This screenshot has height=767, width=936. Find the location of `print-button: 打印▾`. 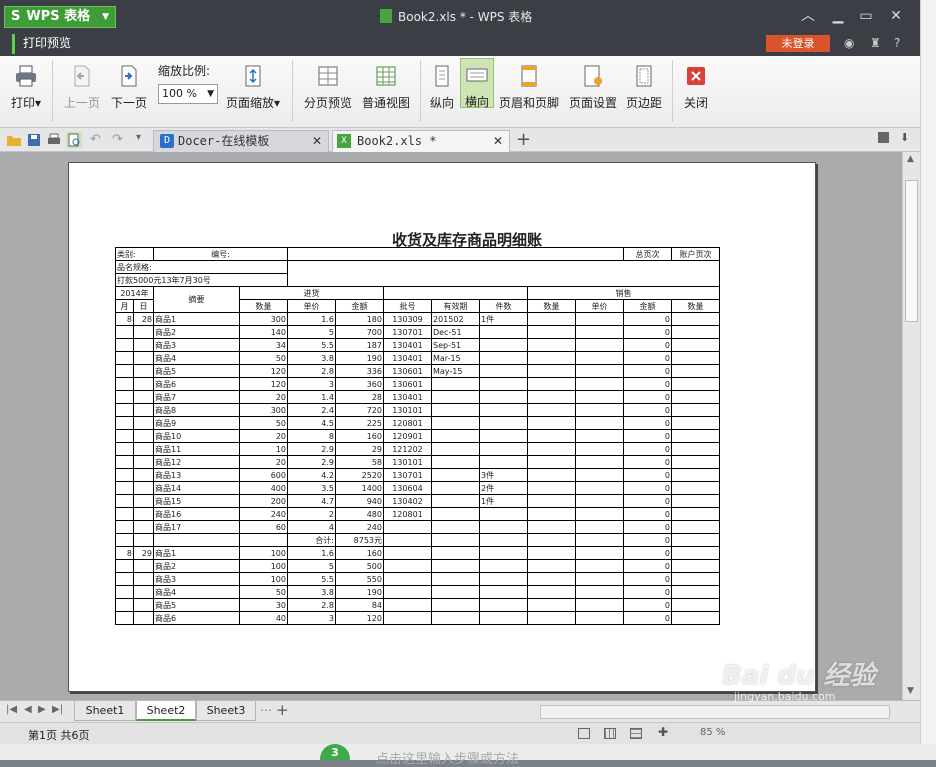

print-button: 打印▾ is located at coordinates (26, 90).